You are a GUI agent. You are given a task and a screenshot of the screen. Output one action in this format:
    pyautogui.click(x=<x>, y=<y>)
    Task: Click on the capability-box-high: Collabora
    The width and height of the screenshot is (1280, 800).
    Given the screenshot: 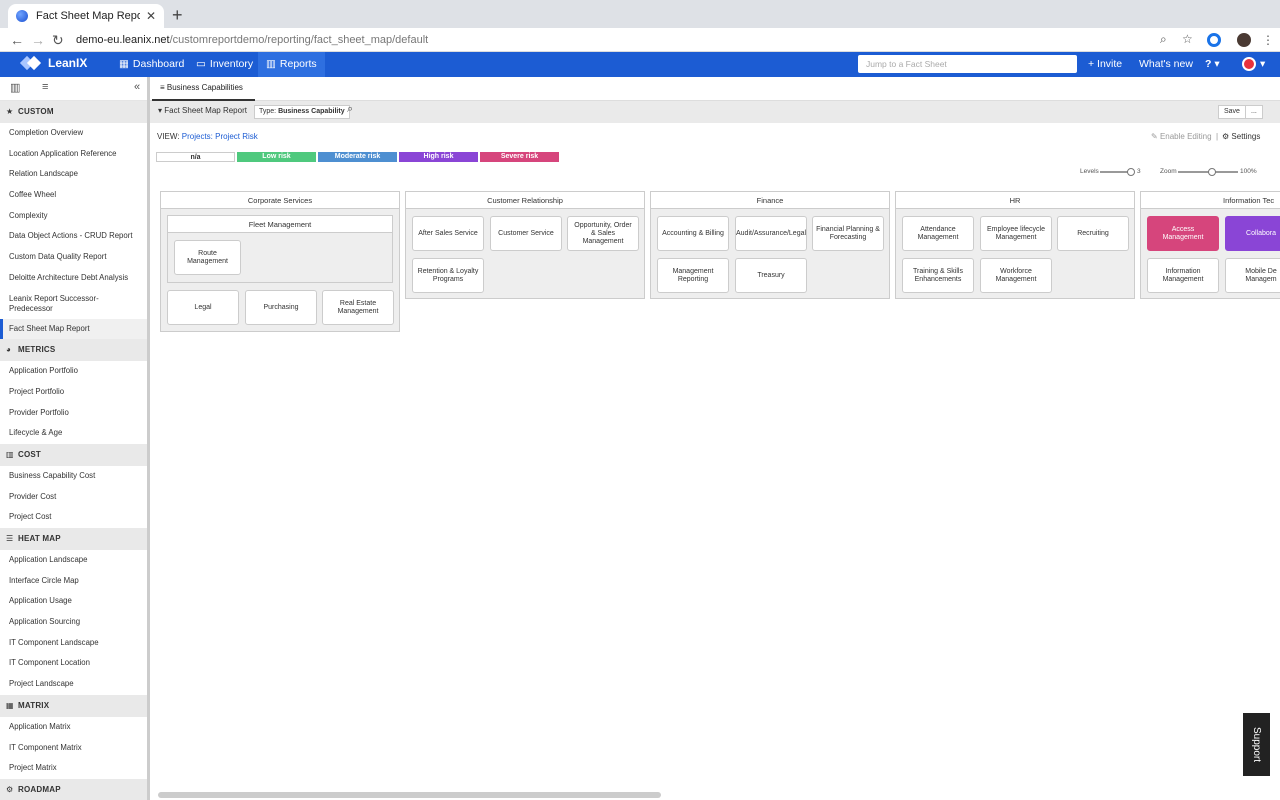 What is the action you would take?
    pyautogui.click(x=1252, y=233)
    